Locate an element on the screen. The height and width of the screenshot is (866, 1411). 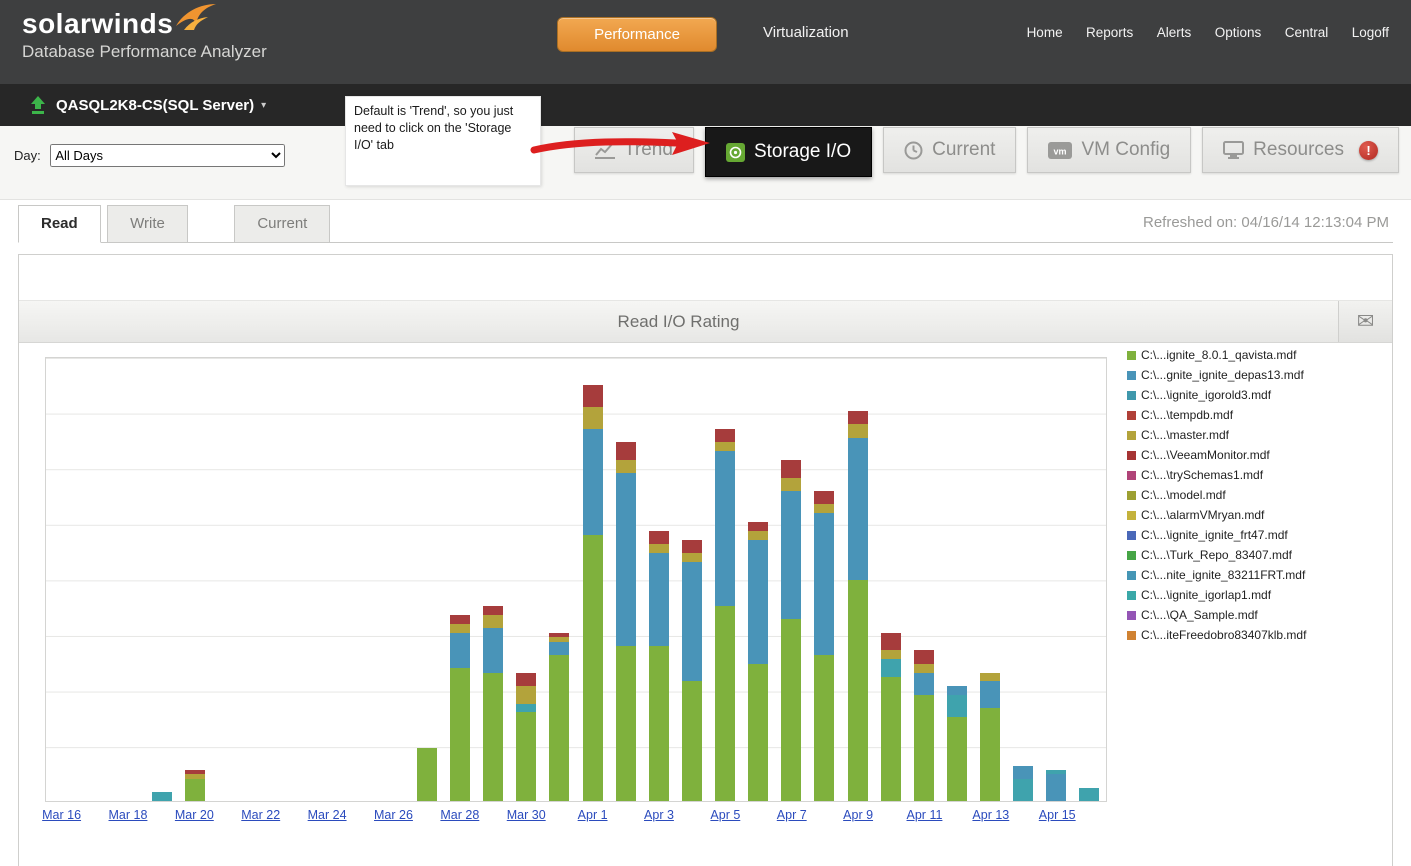
x-axis-label-apr-13: Apr 13 is located at coordinates (990, 815).